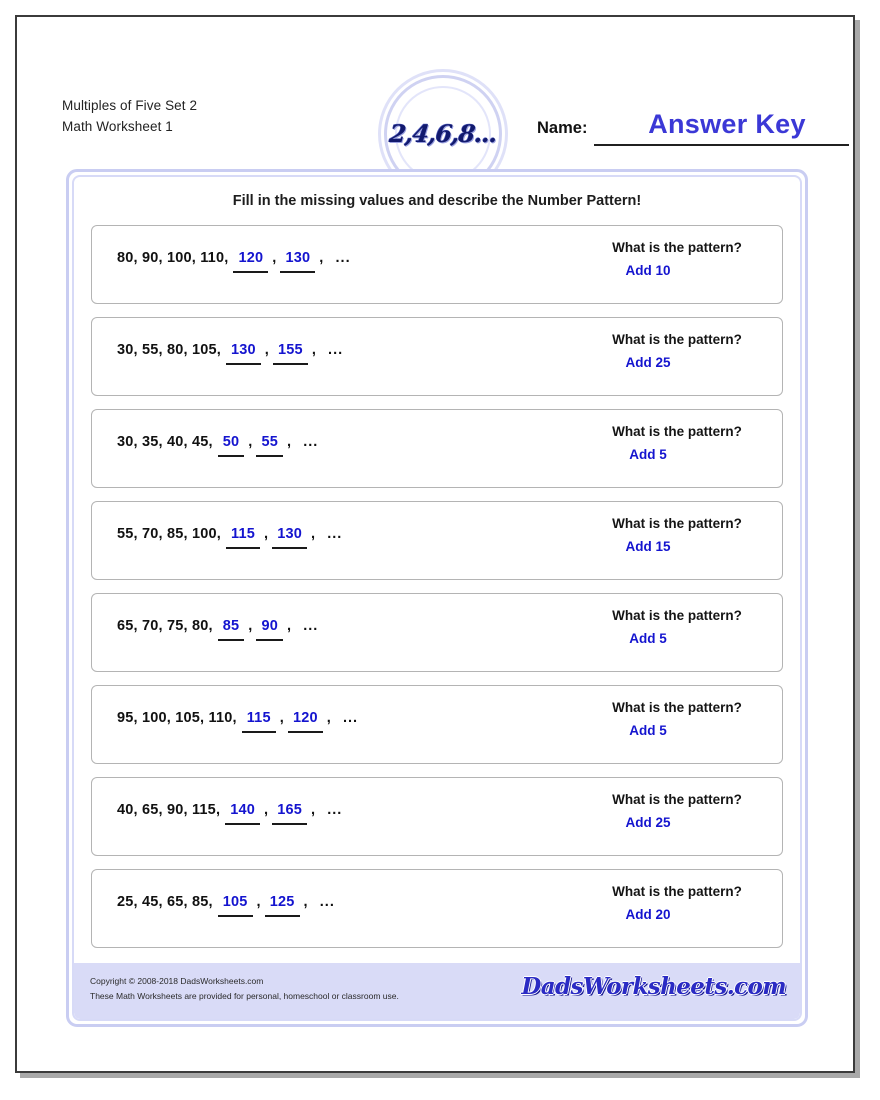 The image size is (880, 1100). I want to click on answer-blank-2: 125, so click(282, 905).